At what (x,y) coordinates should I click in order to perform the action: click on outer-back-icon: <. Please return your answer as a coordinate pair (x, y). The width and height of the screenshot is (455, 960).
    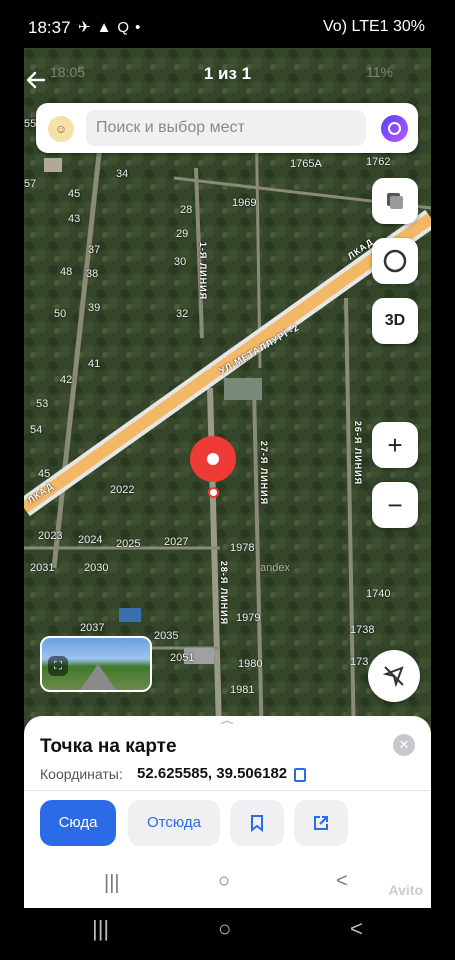
    Looking at the image, I should click on (356, 929).